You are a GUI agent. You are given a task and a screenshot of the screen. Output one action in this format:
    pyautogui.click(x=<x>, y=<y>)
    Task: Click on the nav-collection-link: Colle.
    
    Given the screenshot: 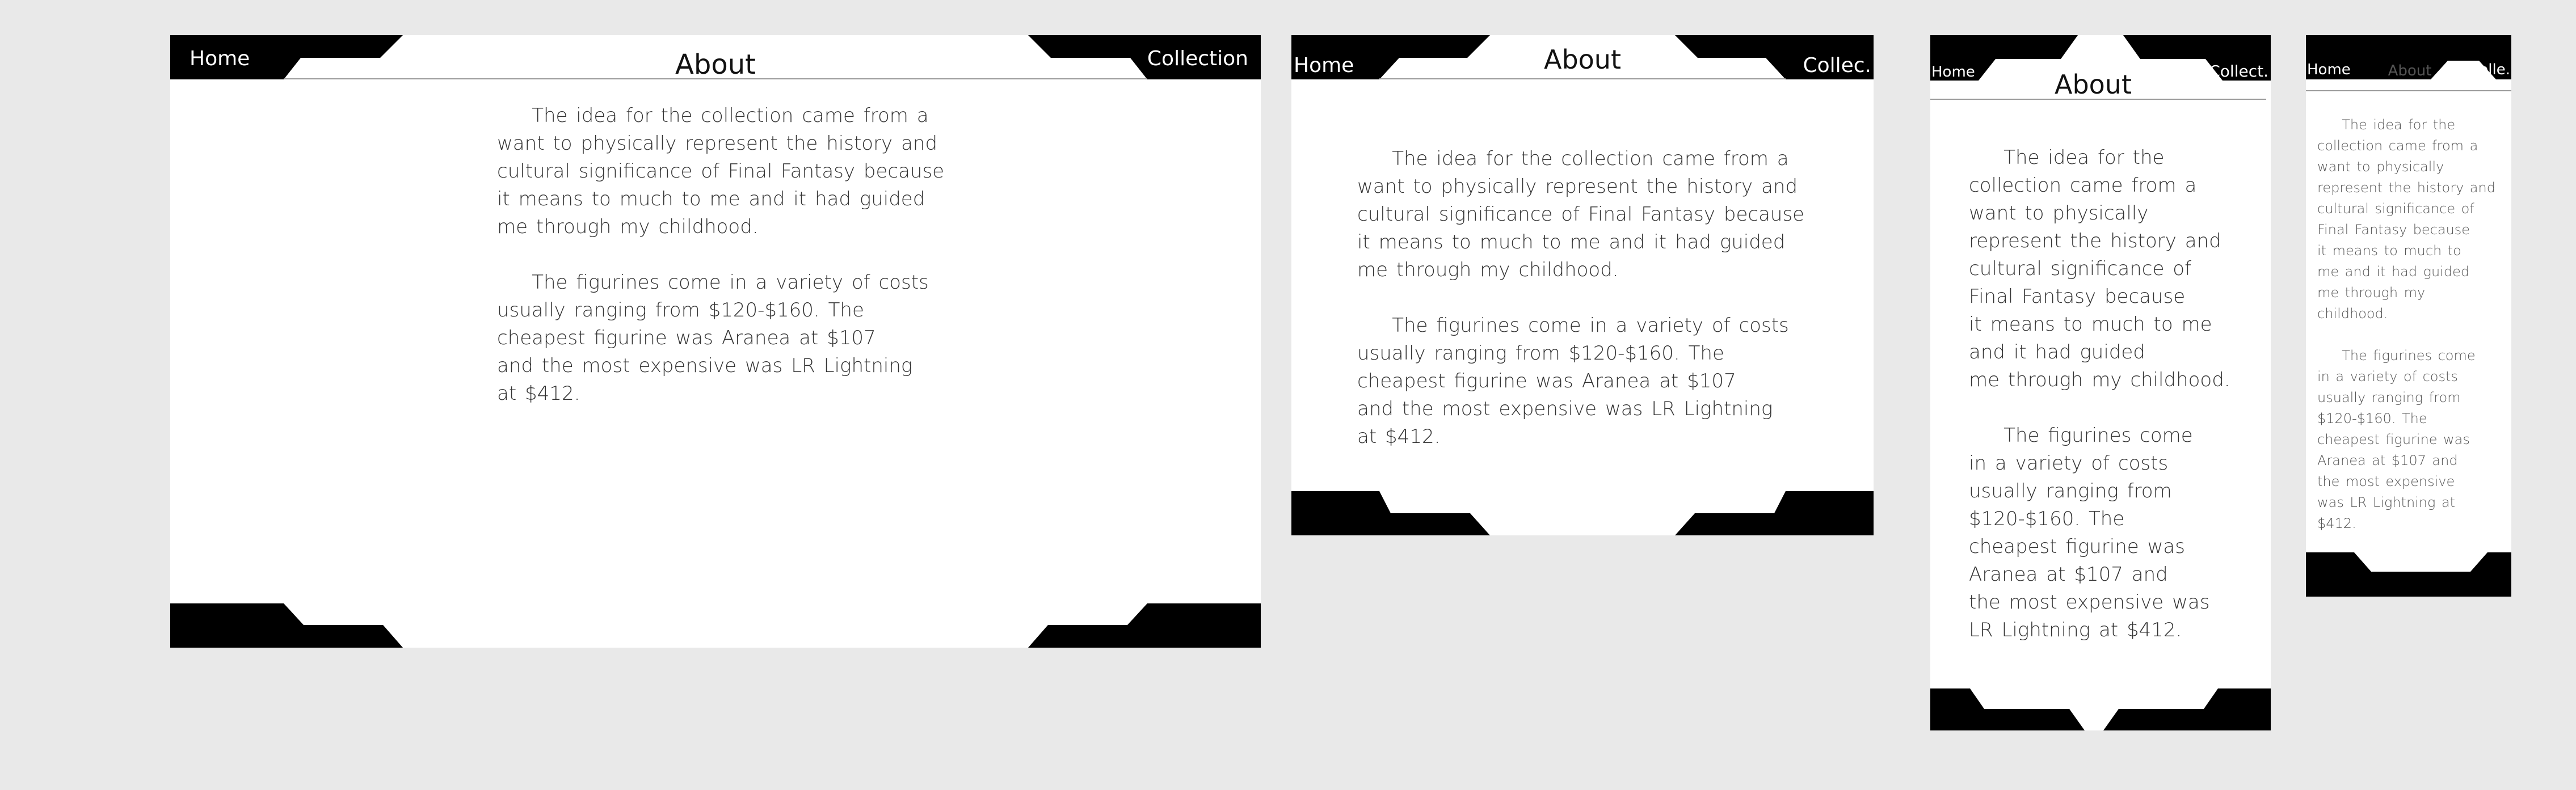 What is the action you would take?
    pyautogui.click(x=2490, y=69)
    